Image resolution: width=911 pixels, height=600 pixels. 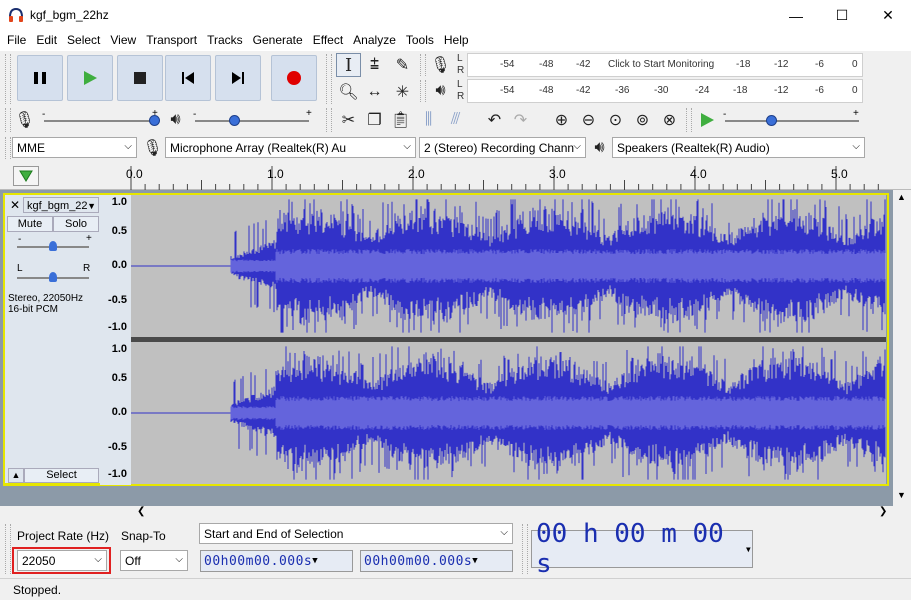 I want to click on tools-toolbar-grip, so click(x=329, y=79).